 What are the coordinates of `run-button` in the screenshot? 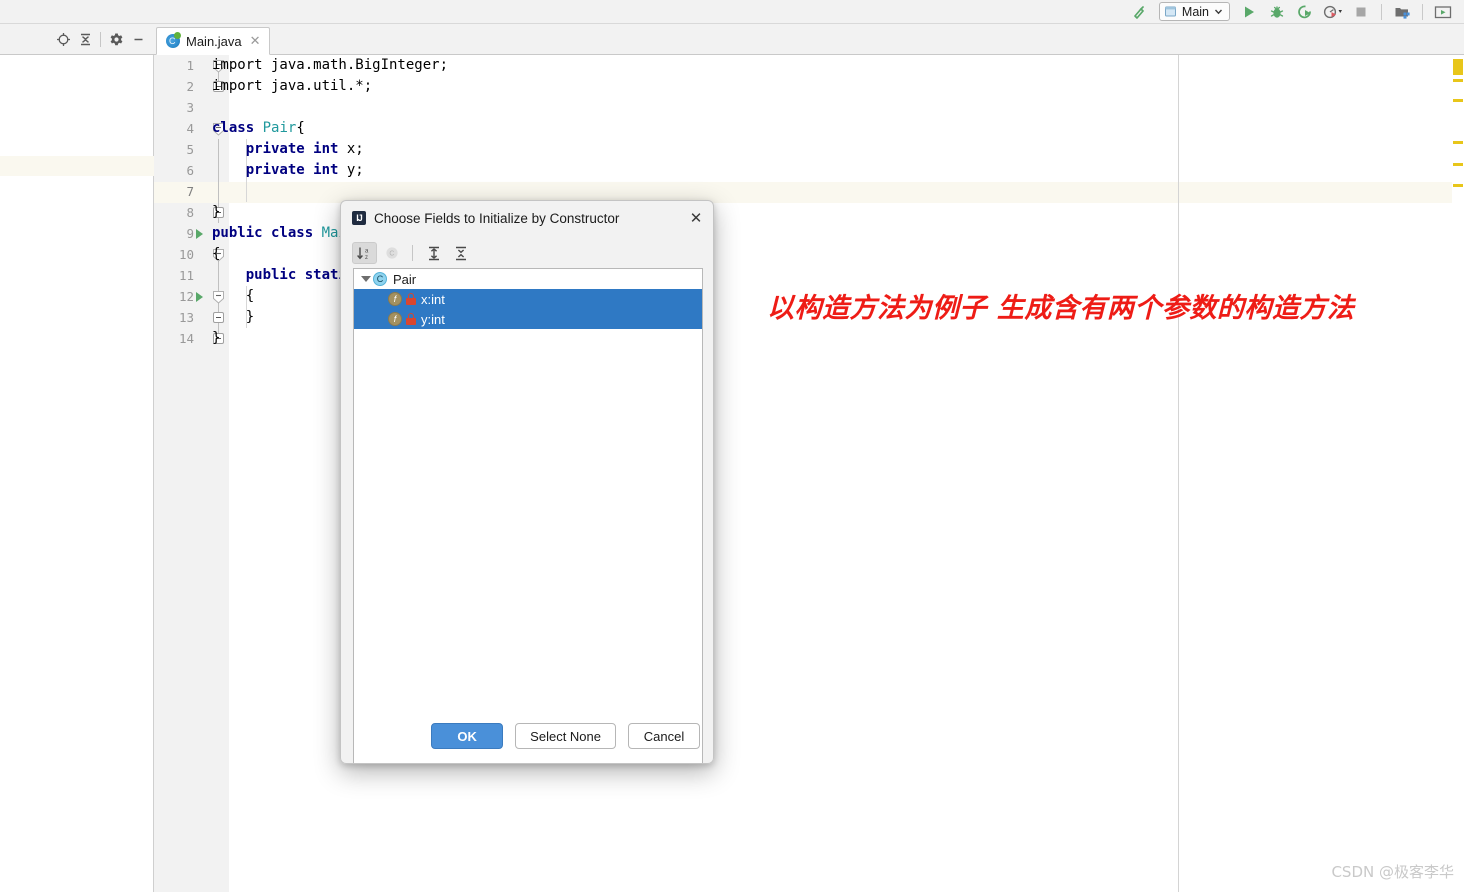 It's located at (1249, 12).